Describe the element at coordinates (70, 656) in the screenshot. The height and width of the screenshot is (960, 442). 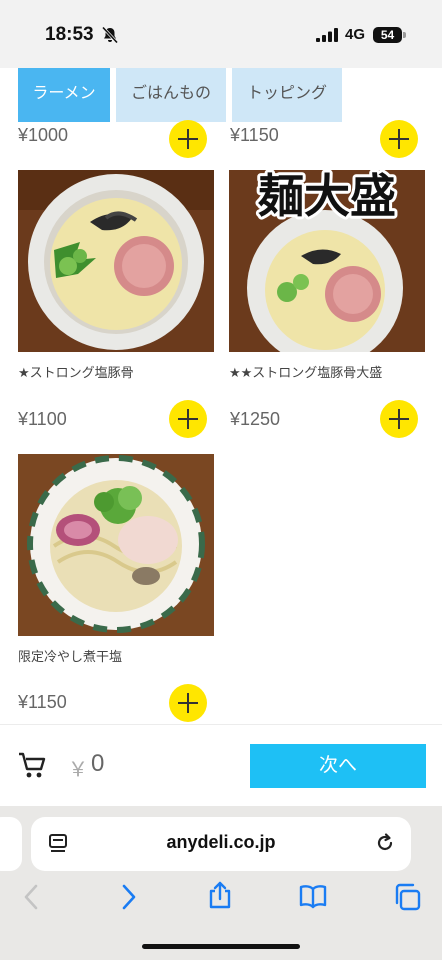
I see `product-name: 限定冷やし煮干塩` at that location.